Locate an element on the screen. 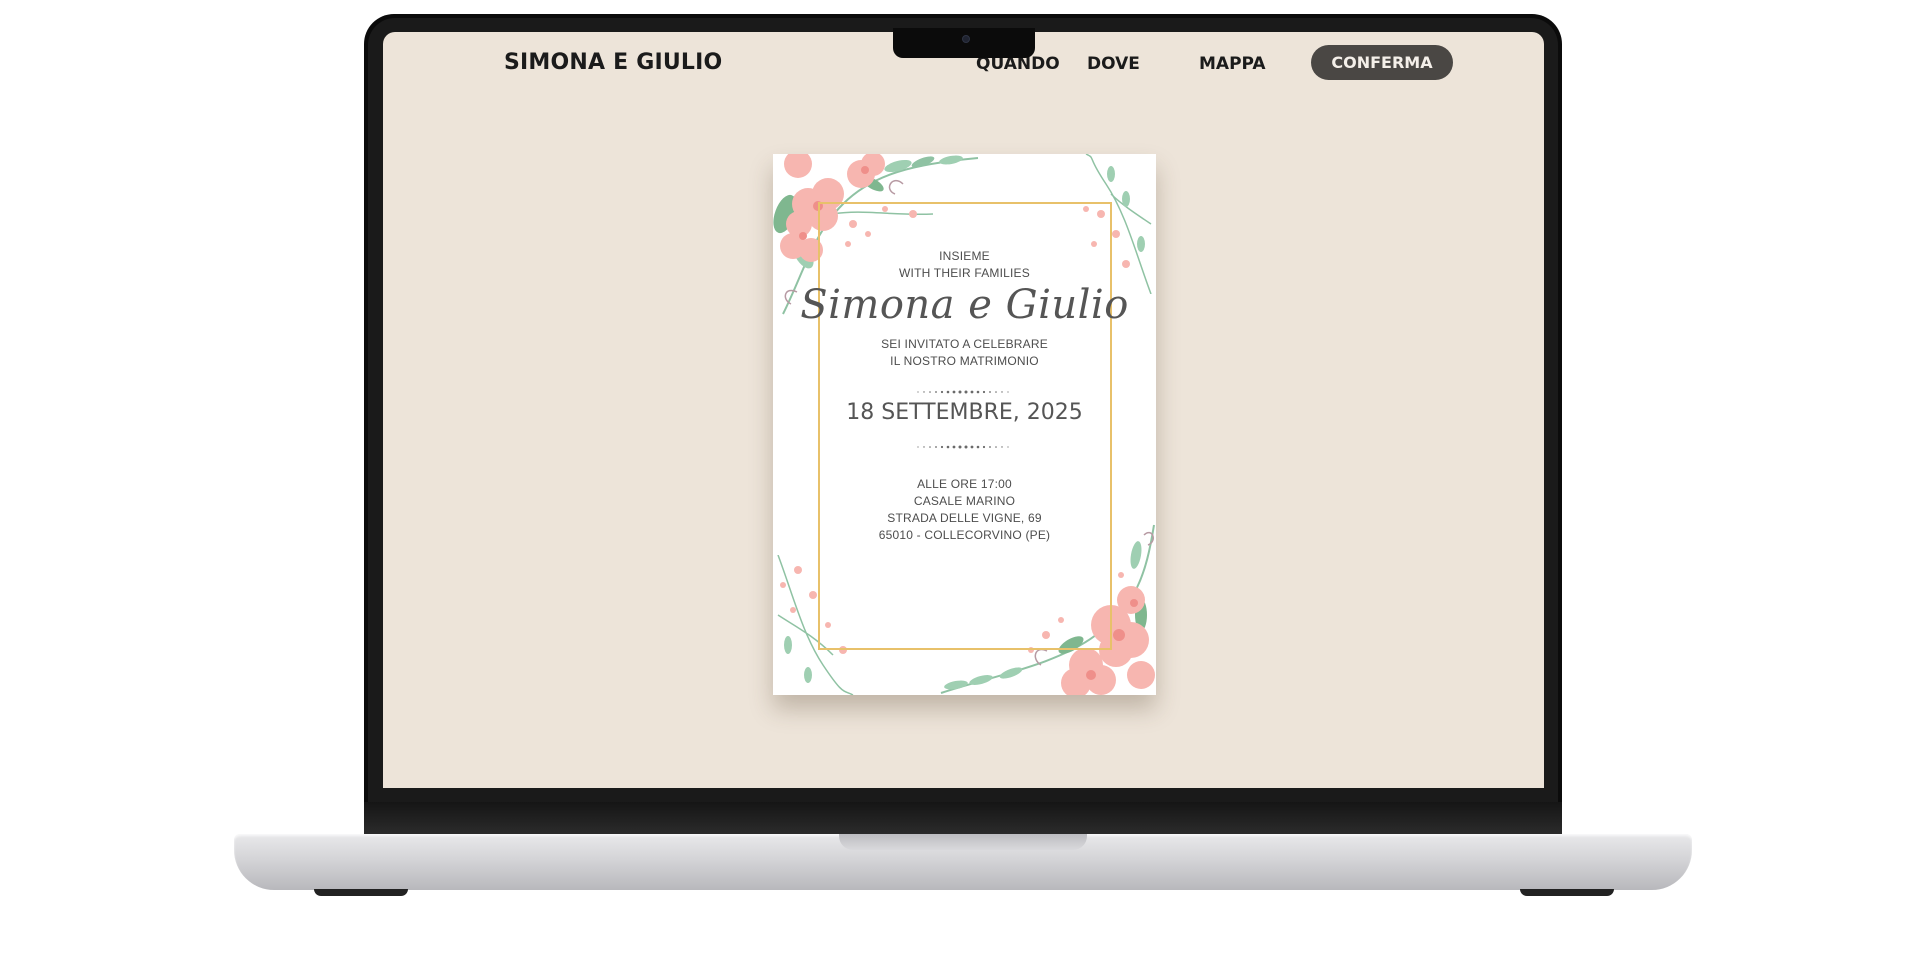 The image size is (1919, 954). camera-notch is located at coordinates (964, 43).